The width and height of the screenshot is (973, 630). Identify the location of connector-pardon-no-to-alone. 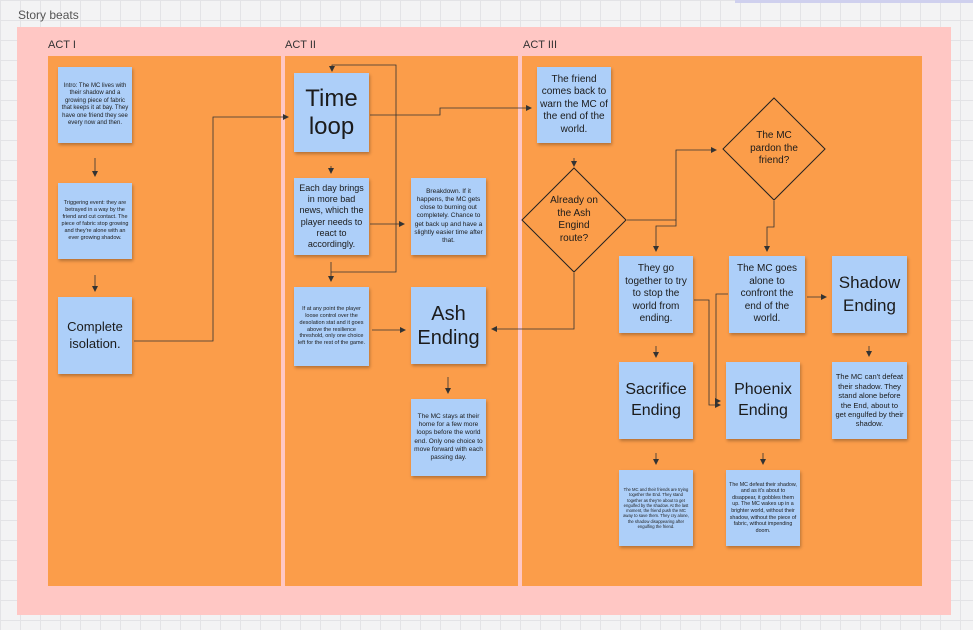
(769, 226).